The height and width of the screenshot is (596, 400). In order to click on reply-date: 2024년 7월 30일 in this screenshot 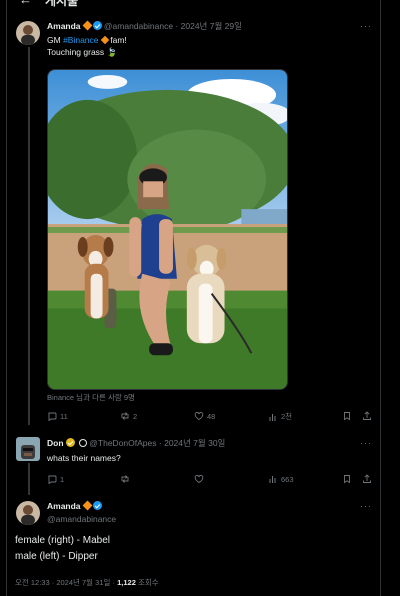, I will do `click(194, 443)`.